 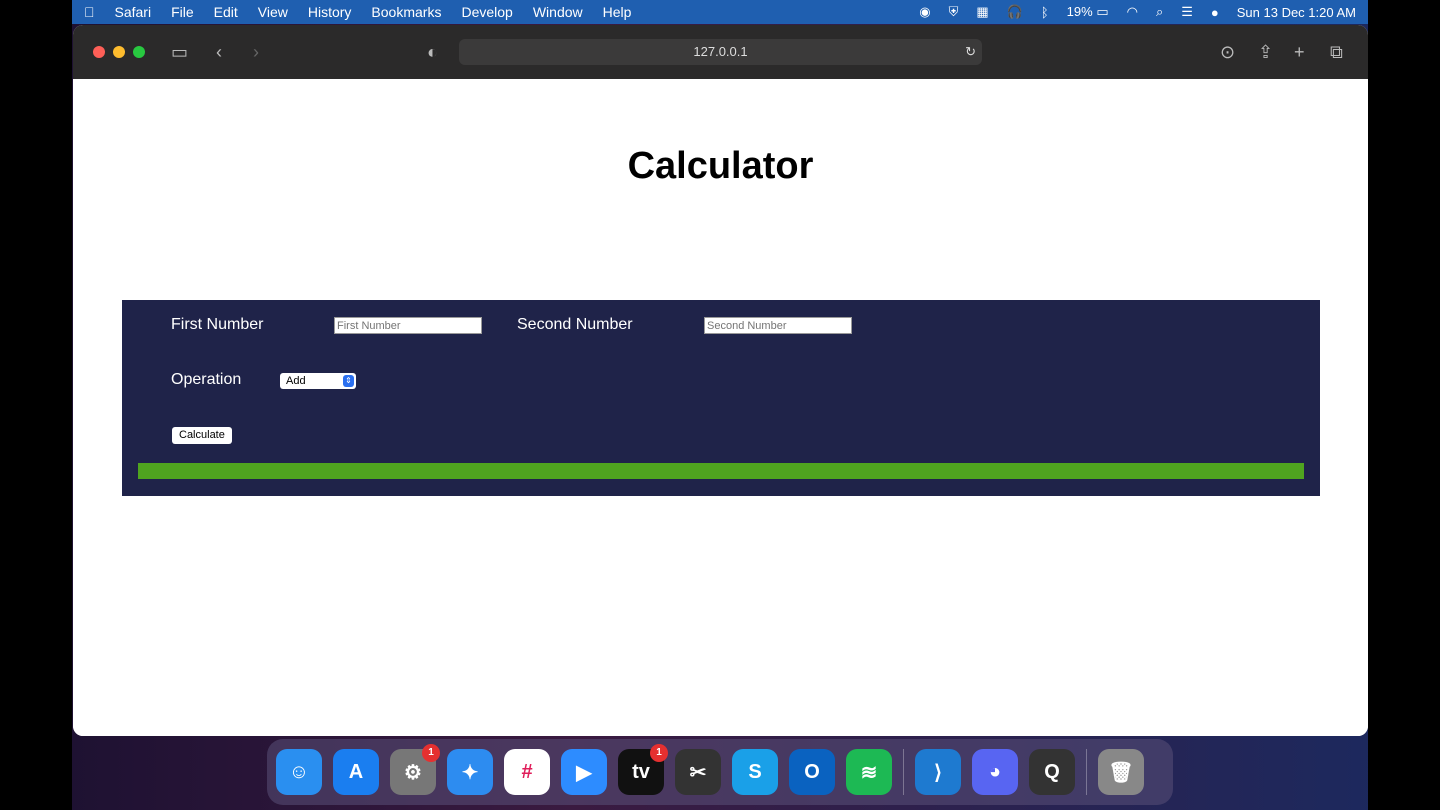 I want to click on menu-item-bookmarks: Bookmarks, so click(x=406, y=12).